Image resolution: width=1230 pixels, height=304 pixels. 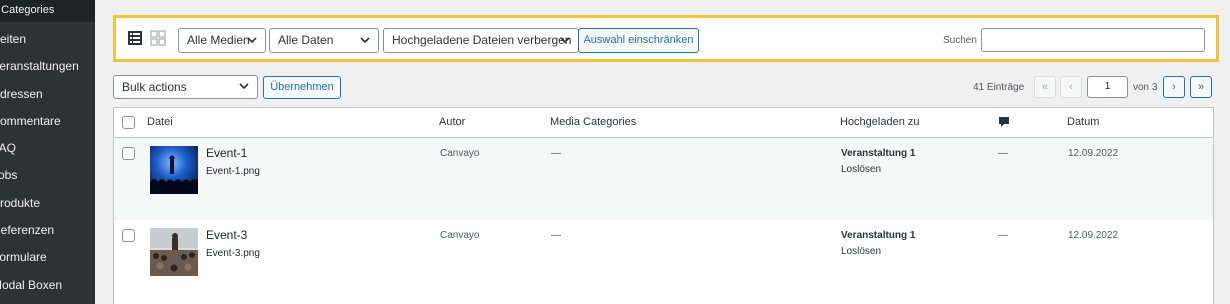 What do you see at coordinates (999, 87) in the screenshot?
I see `items-count: 41 Einträge` at bounding box center [999, 87].